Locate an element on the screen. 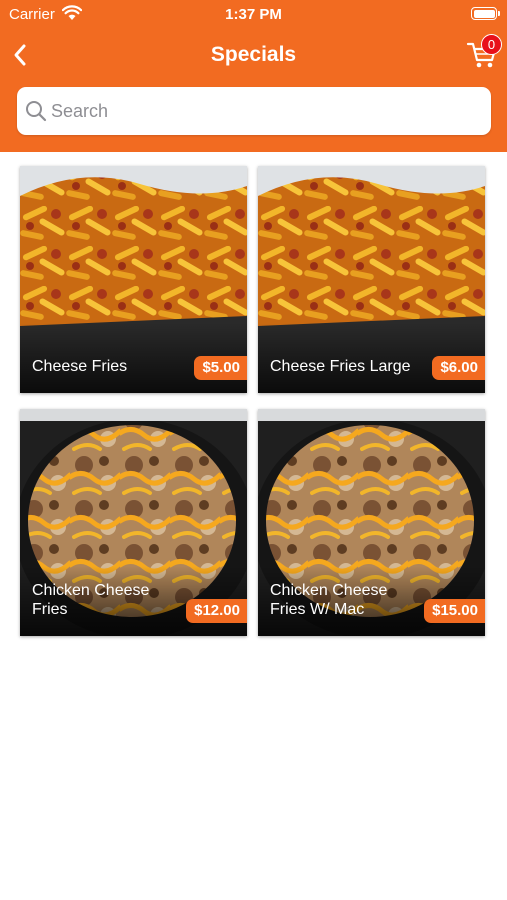 The width and height of the screenshot is (507, 900). product-name: Cheese Fries is located at coordinates (80, 366).